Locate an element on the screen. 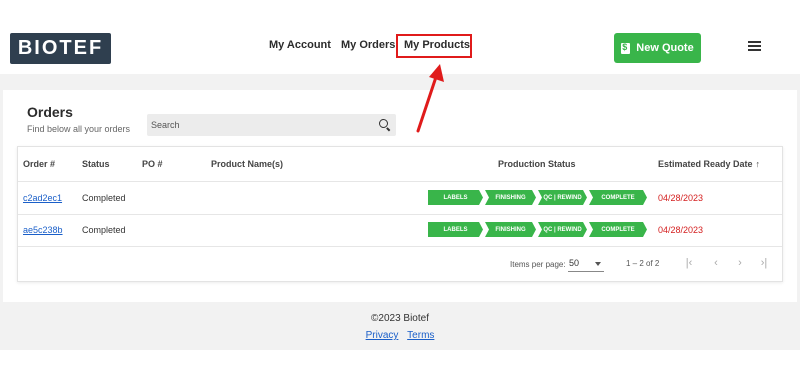 This screenshot has height=375, width=800. copyright-text: ©2023 Biotef is located at coordinates (400, 318).